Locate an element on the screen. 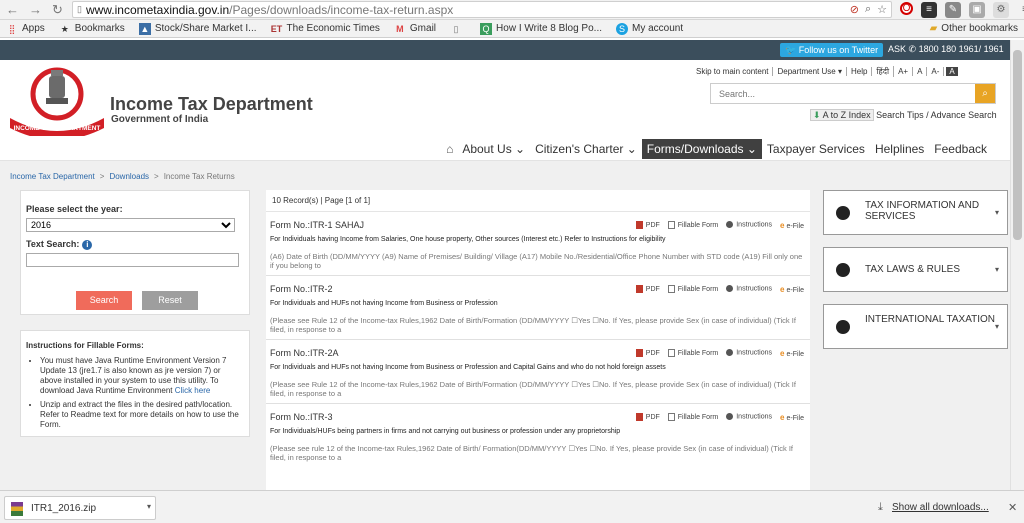 This screenshot has width=1024, height=523. department-use-link: Department Use ▾ is located at coordinates (810, 71).